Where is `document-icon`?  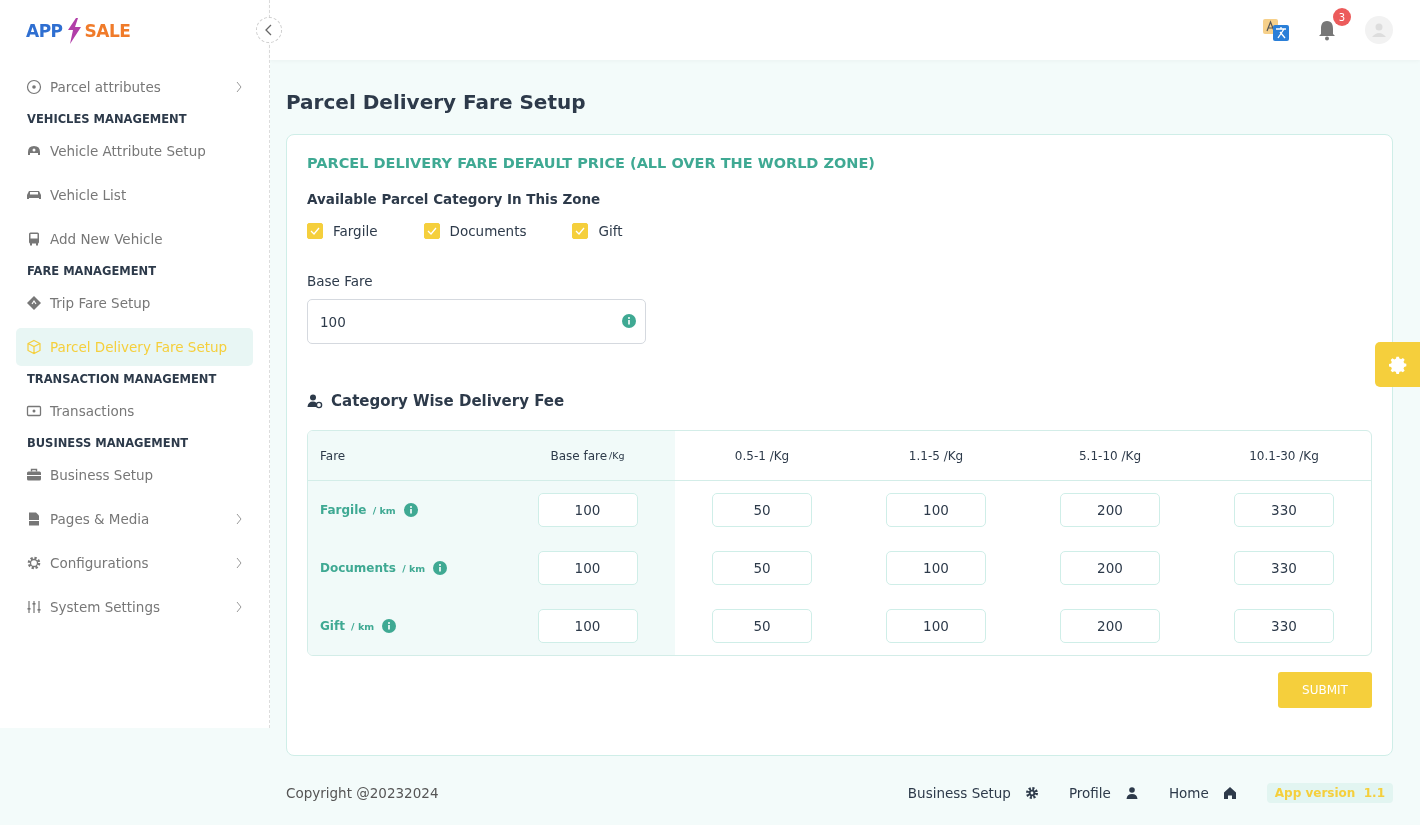
document-icon is located at coordinates (34, 519).